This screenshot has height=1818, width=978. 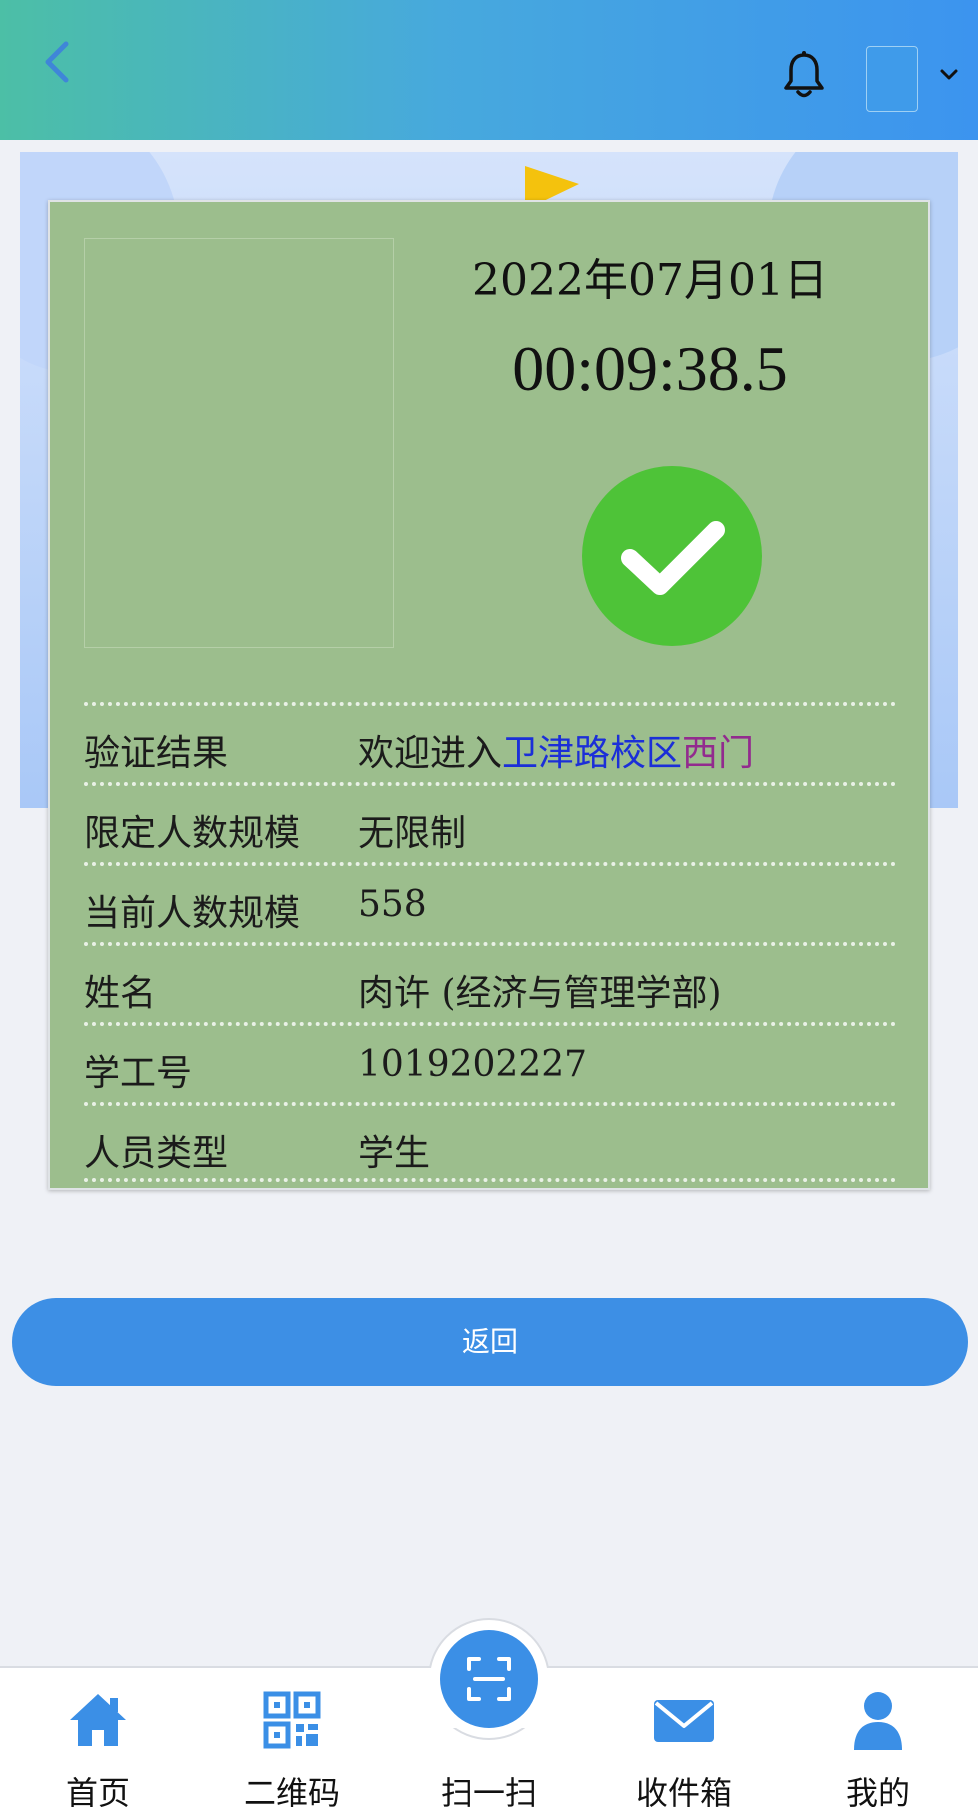 I want to click on bell-icon, so click(x=804, y=74).